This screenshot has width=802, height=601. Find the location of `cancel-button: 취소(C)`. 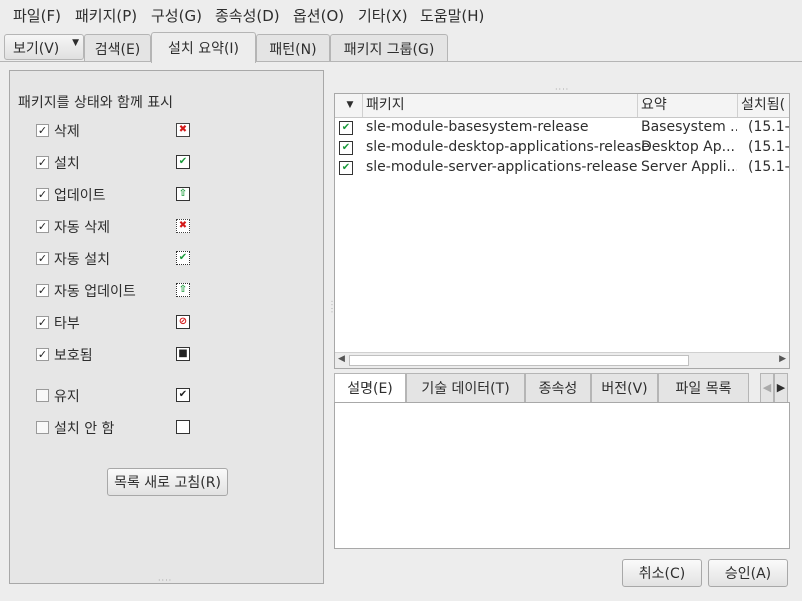

cancel-button: 취소(C) is located at coordinates (662, 573).